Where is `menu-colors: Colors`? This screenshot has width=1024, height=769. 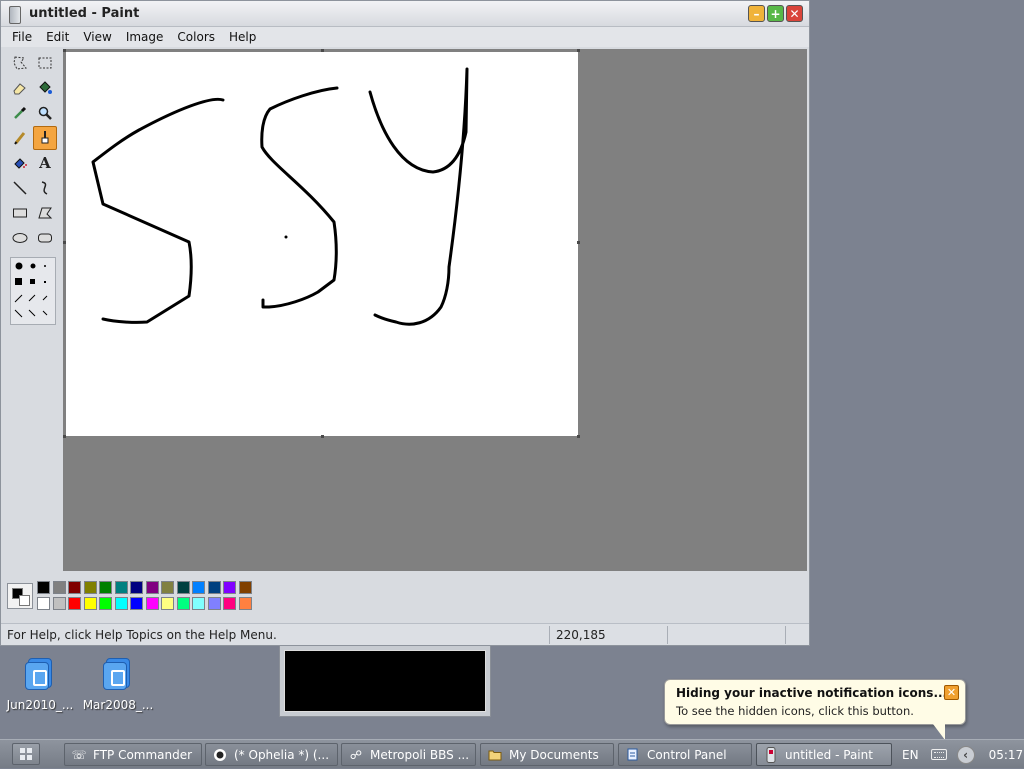 menu-colors: Colors is located at coordinates (196, 37).